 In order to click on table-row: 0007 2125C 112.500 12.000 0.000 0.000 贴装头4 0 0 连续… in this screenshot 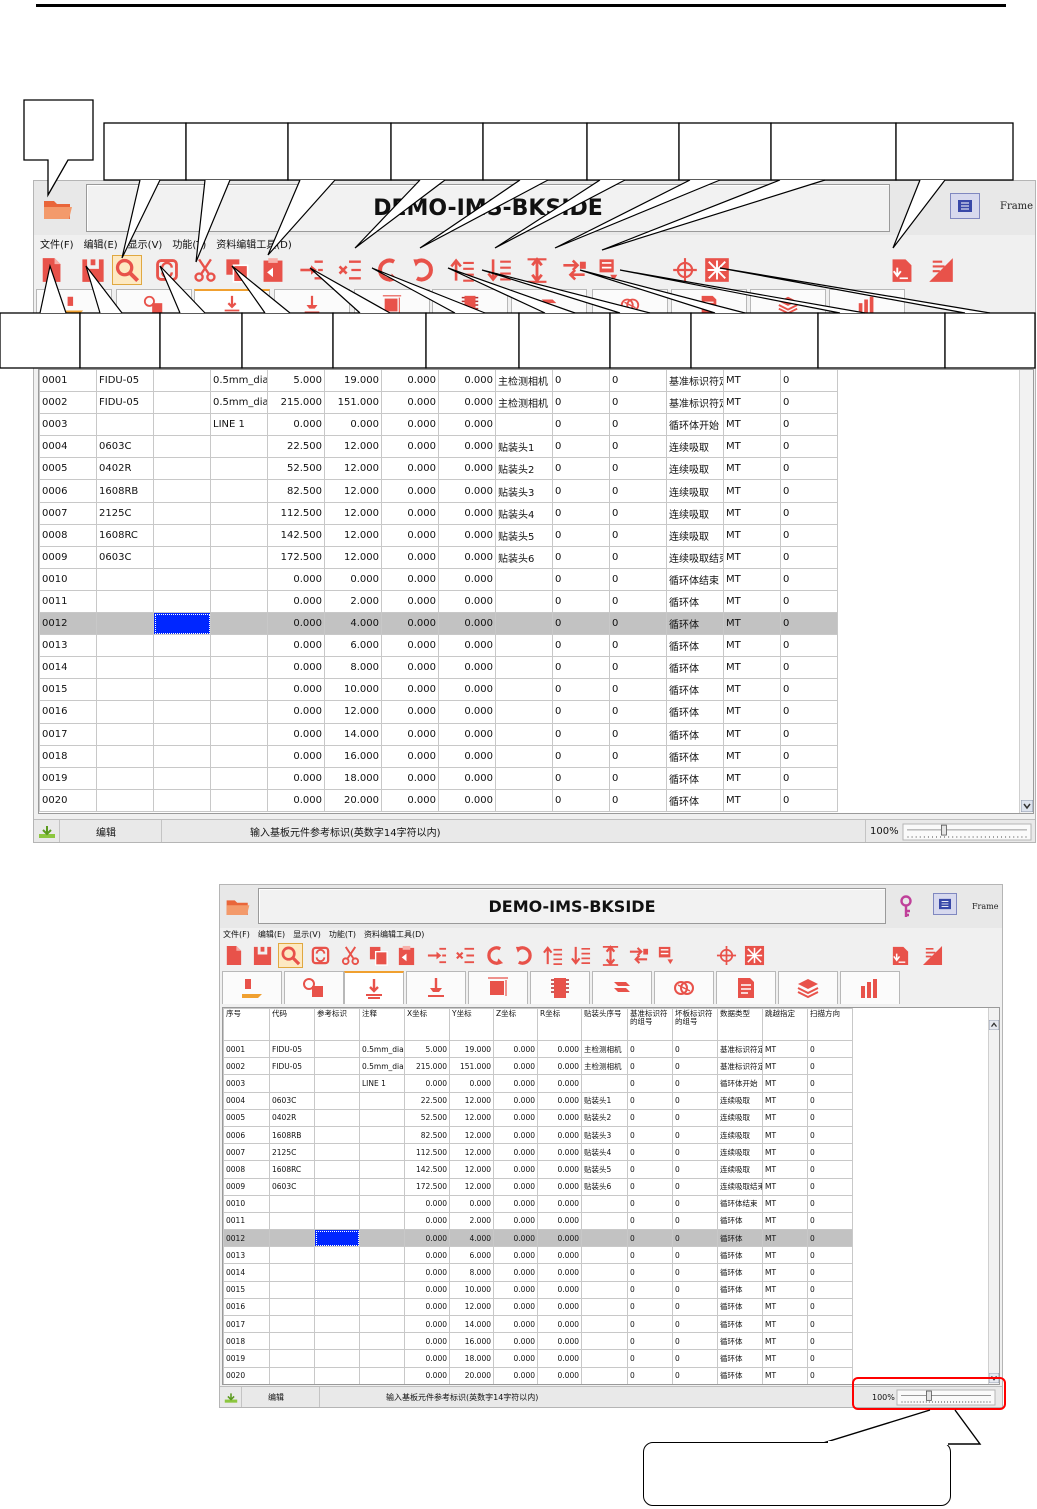, I will do `click(538, 1152)`.